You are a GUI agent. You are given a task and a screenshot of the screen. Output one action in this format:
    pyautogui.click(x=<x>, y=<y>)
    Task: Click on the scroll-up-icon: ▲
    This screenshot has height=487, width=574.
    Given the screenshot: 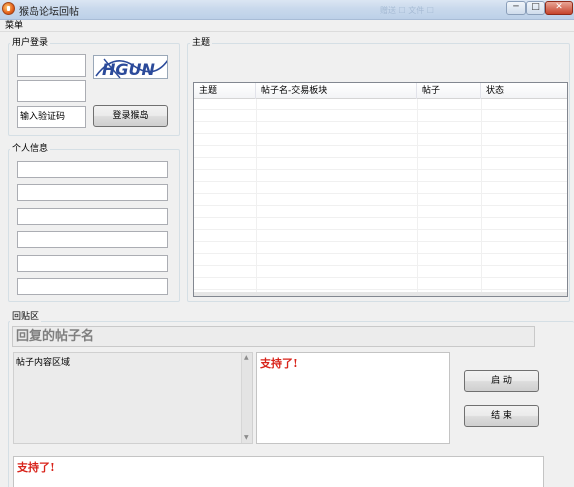 What is the action you would take?
    pyautogui.click(x=246, y=358)
    